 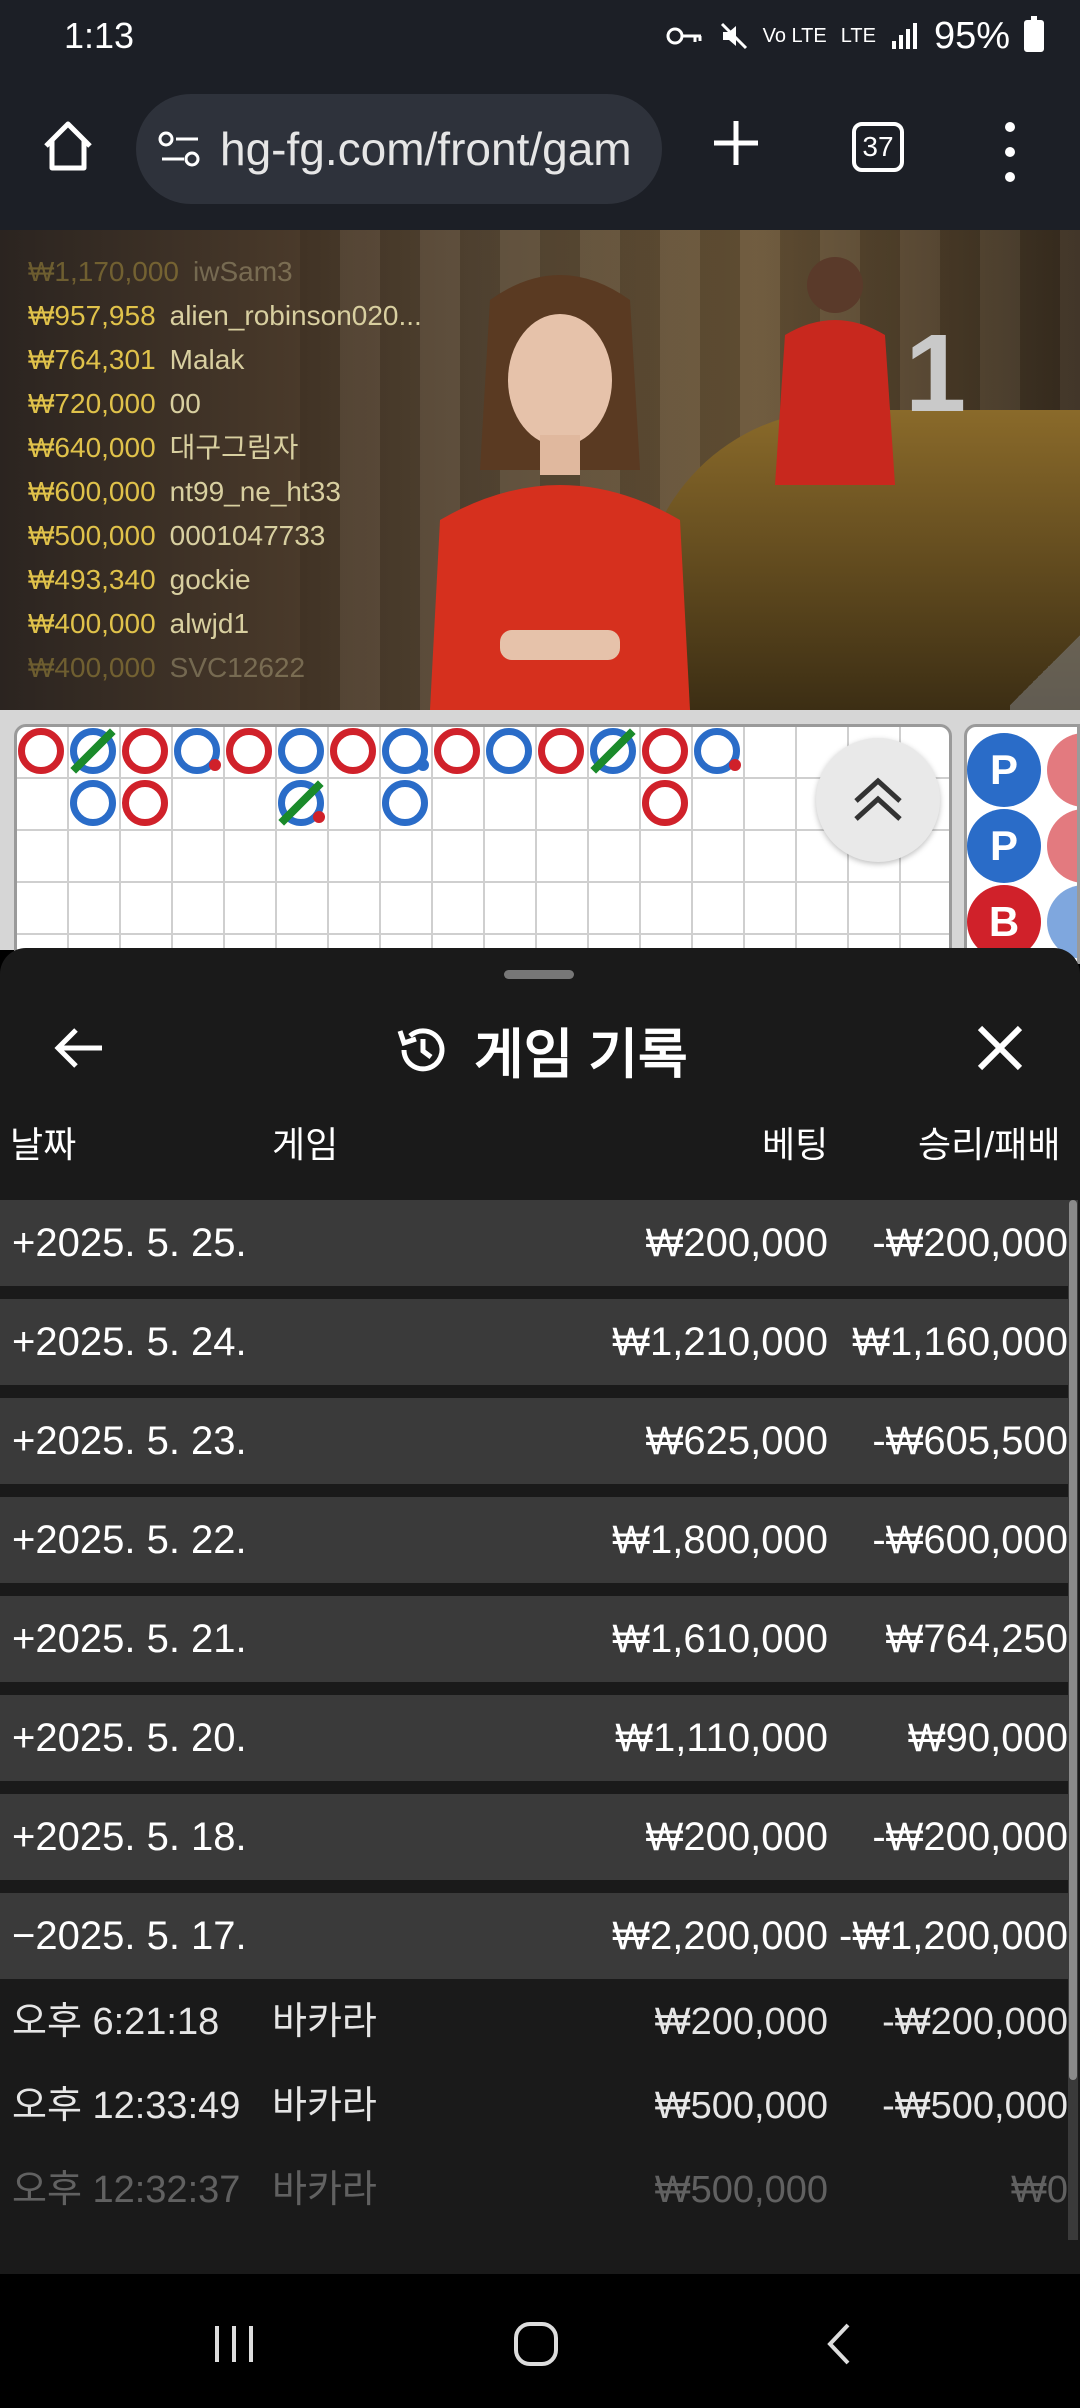 I want to click on recent-apps-button, so click(x=234, y=2344).